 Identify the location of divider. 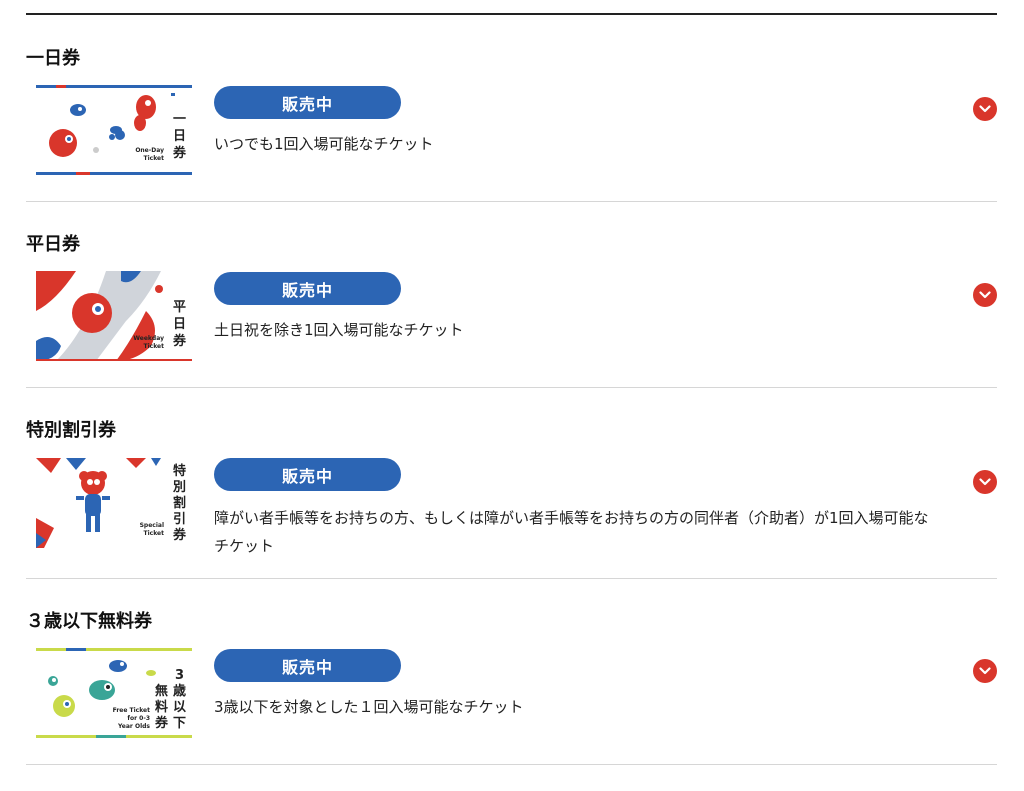
(511, 764).